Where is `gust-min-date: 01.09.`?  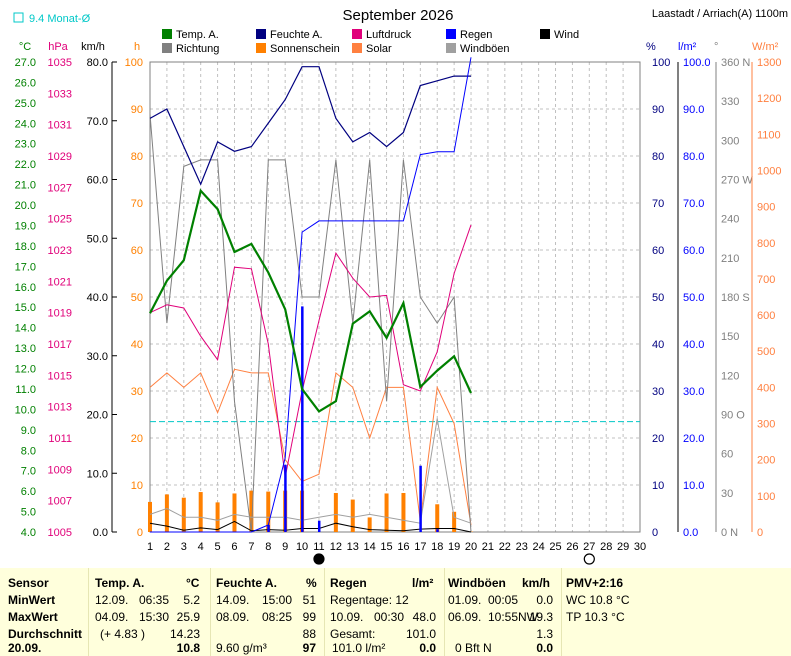
gust-min-date: 01.09. is located at coordinates (465, 600).